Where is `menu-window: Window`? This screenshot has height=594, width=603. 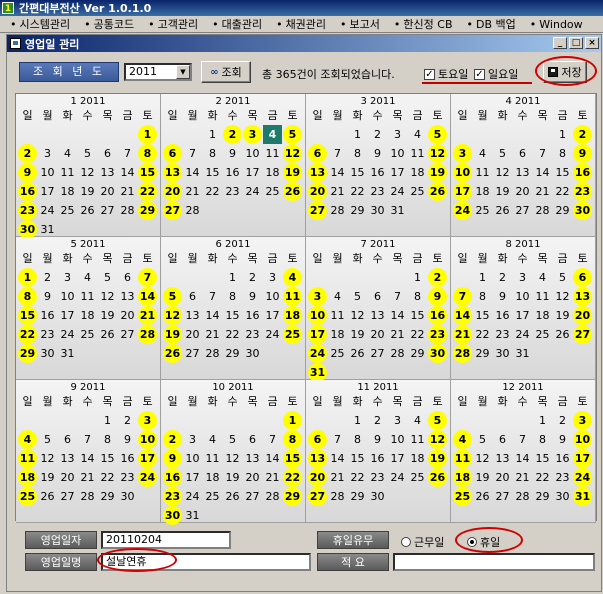 menu-window: Window is located at coordinates (557, 24).